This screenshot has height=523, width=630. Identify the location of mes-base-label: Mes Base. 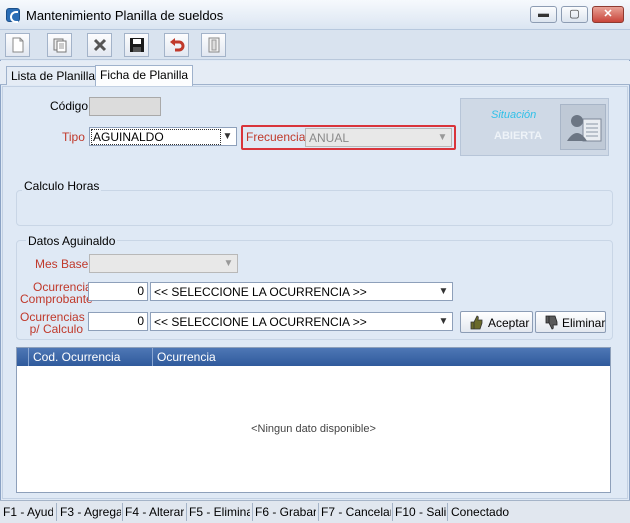
(62, 264).